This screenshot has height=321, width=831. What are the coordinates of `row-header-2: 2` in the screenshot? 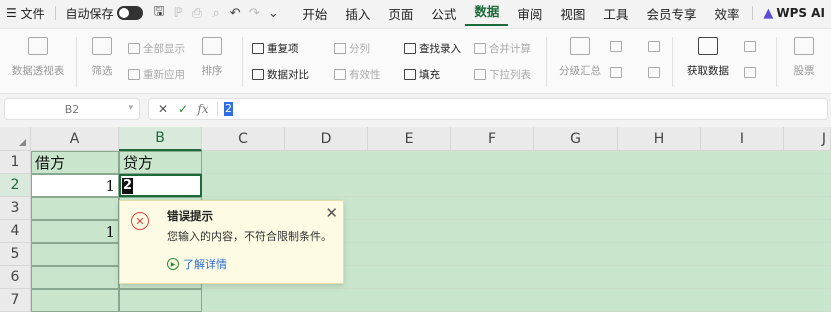 It's located at (15, 185).